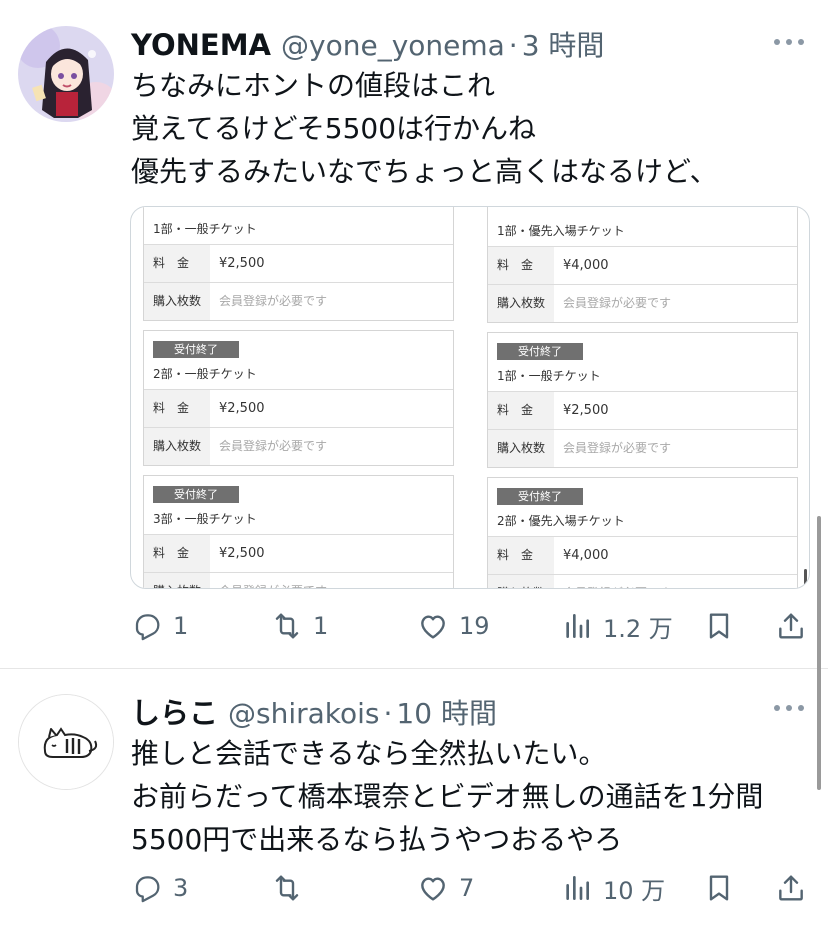  I want to click on tweet-text-line: 5500円で出来るなら払うやつおるやろ, so click(377, 839).